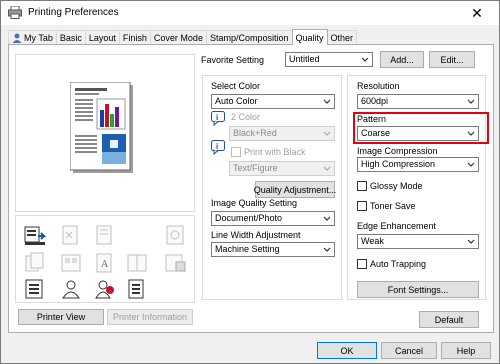 This screenshot has width=500, height=364. What do you see at coordinates (71, 263) in the screenshot?
I see `layout-icon` at bounding box center [71, 263].